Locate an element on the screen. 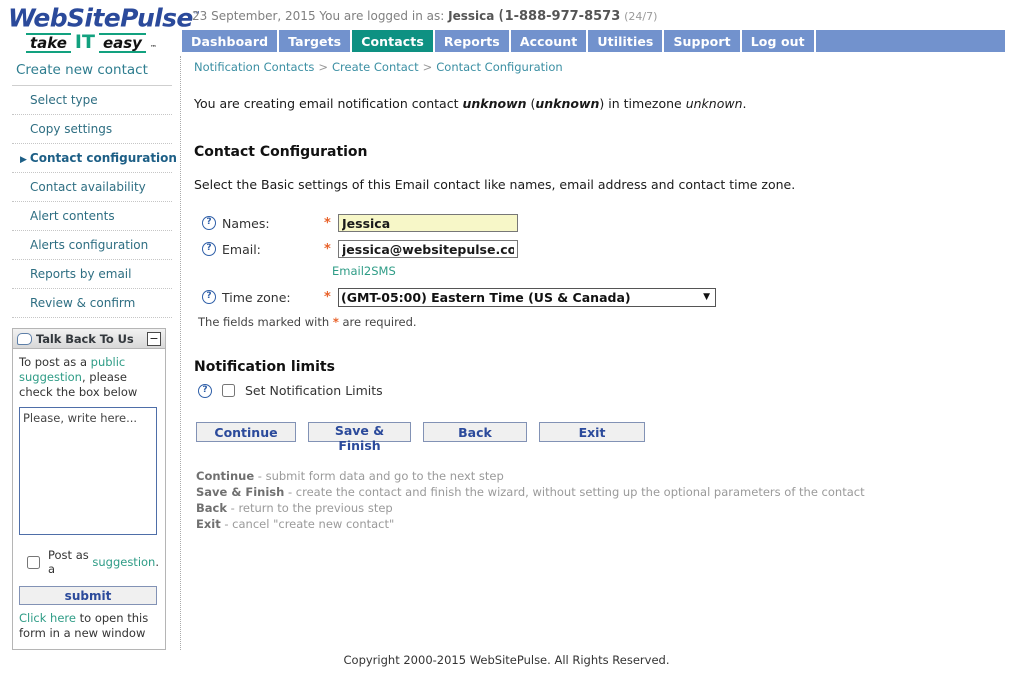 This screenshot has width=1013, height=681. exit-button: Exit is located at coordinates (592, 432).